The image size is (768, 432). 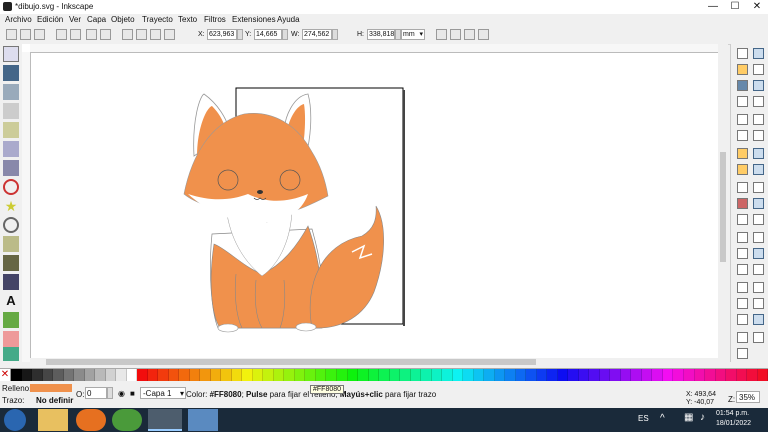 I want to click on redo-icon, so click(x=742, y=169).